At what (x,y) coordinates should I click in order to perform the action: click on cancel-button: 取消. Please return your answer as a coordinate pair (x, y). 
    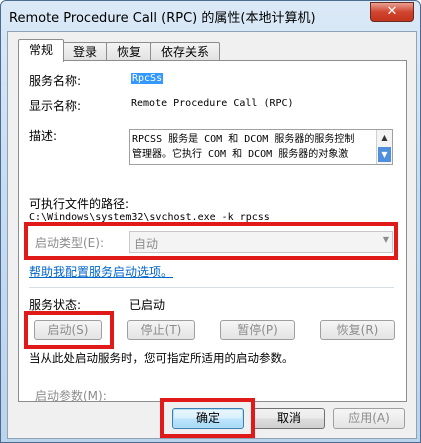
    Looking at the image, I should click on (289, 418).